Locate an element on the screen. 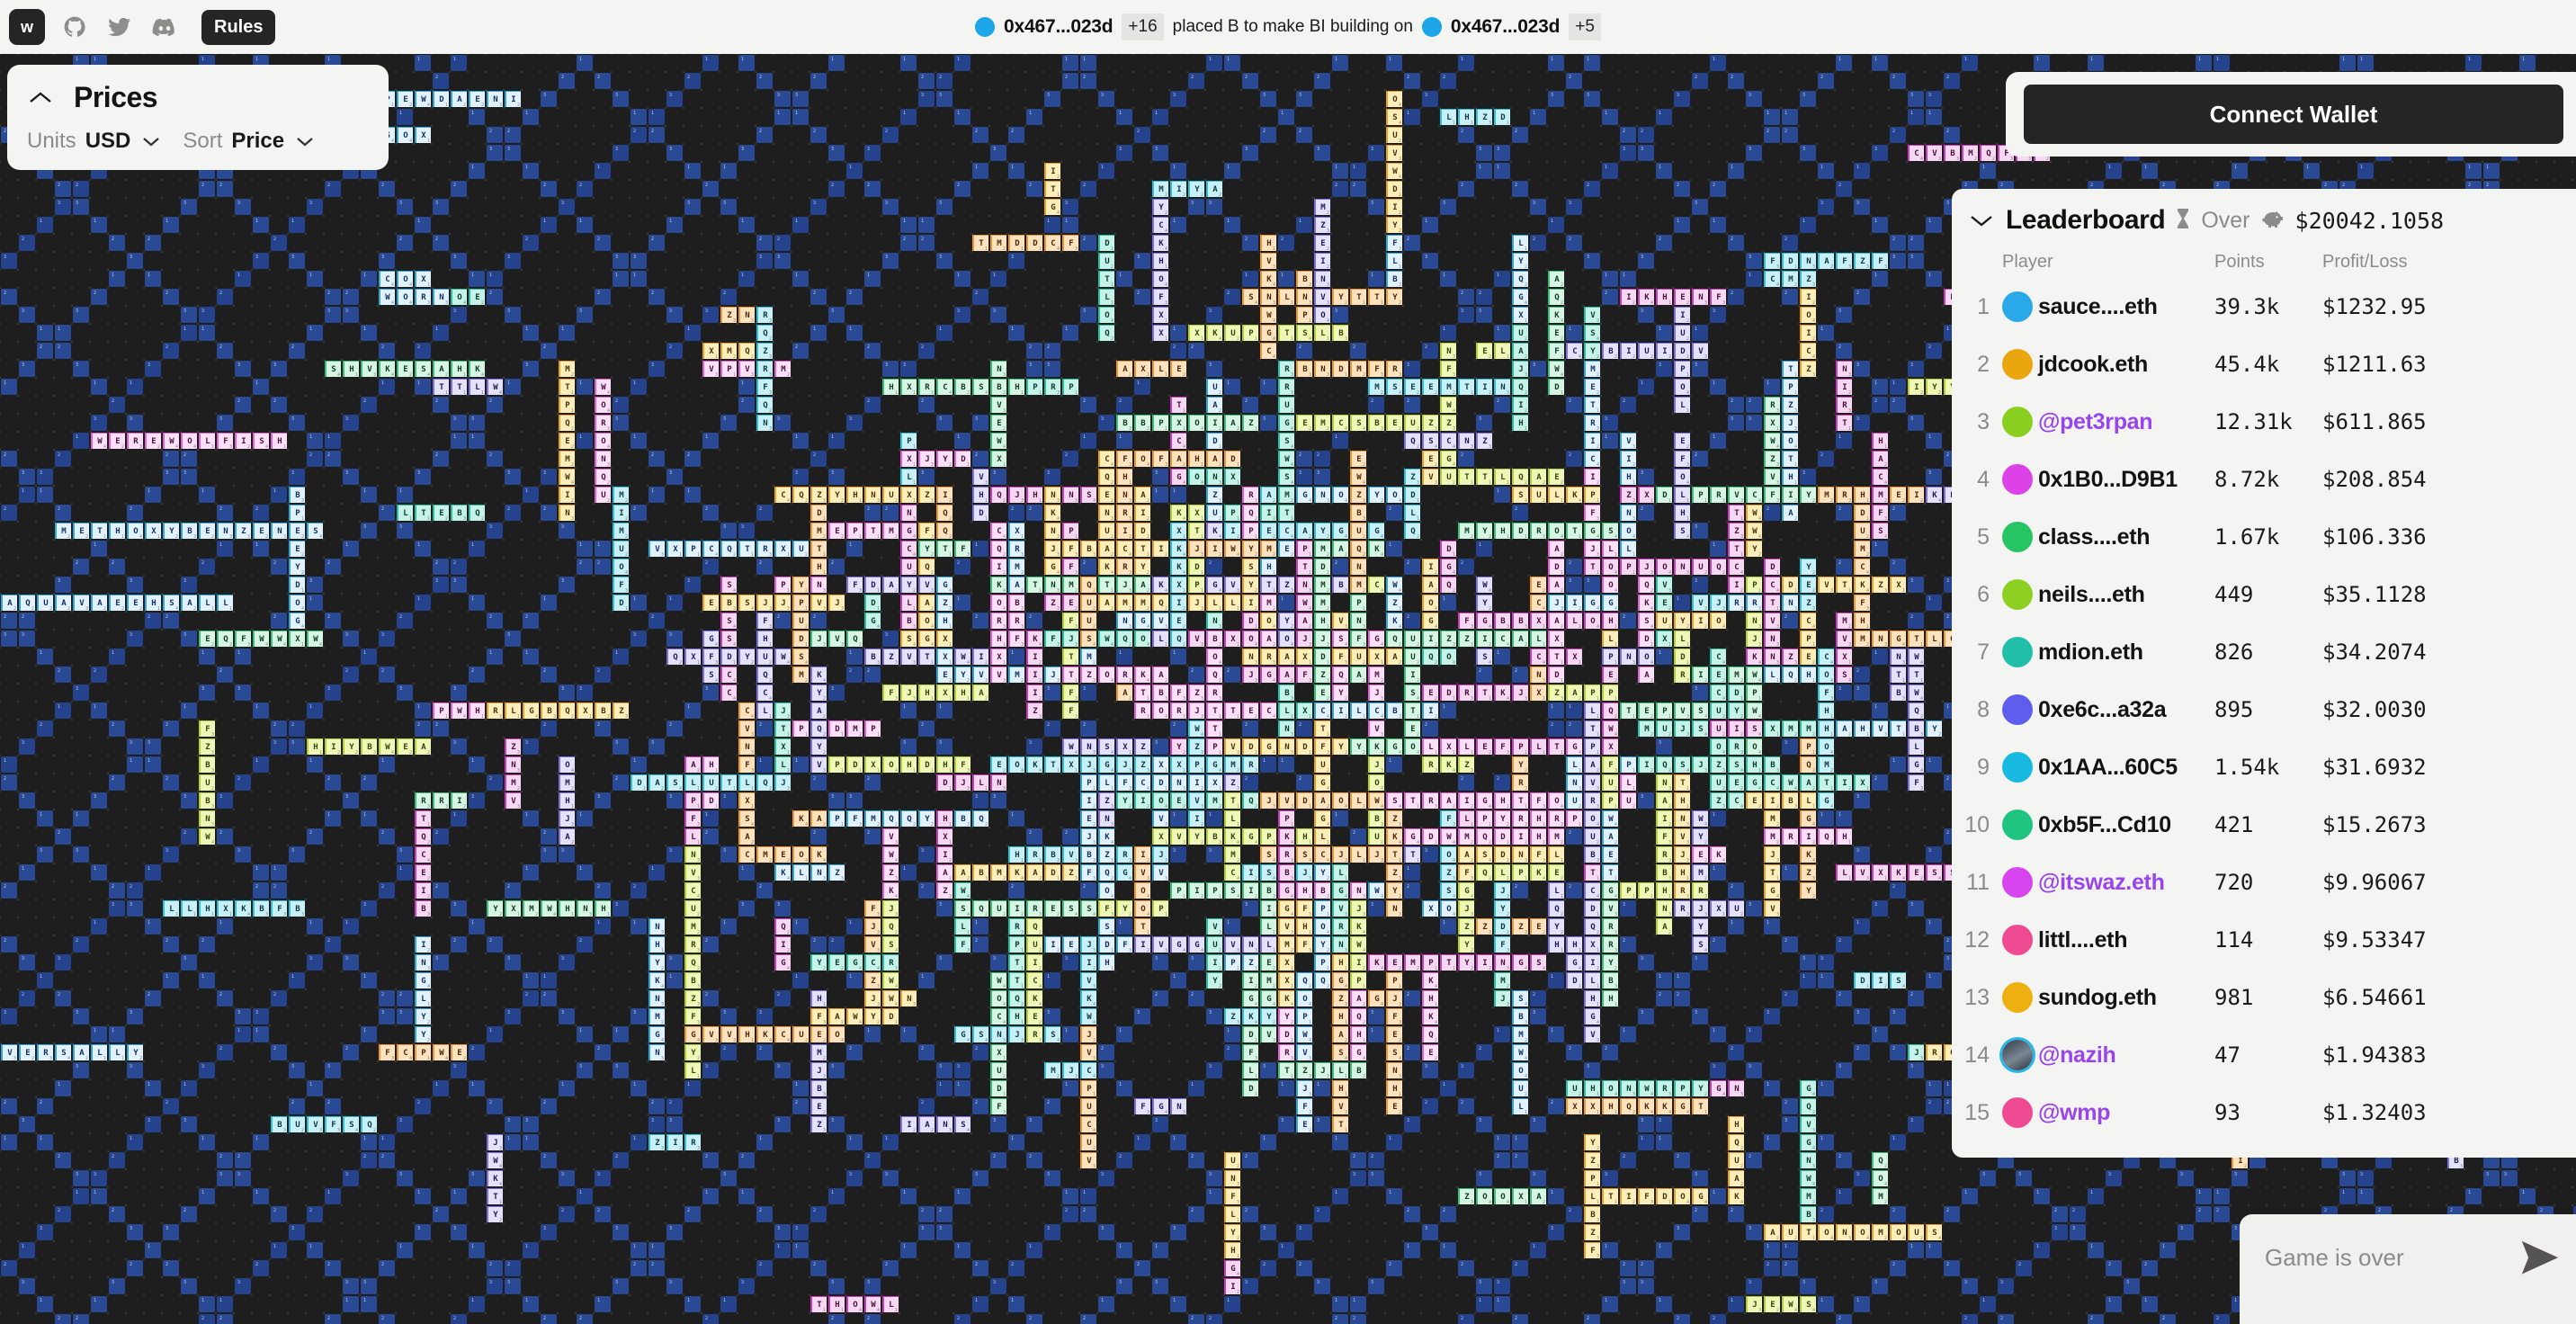  letter-tile: W4 is located at coordinates (1088, 1016).